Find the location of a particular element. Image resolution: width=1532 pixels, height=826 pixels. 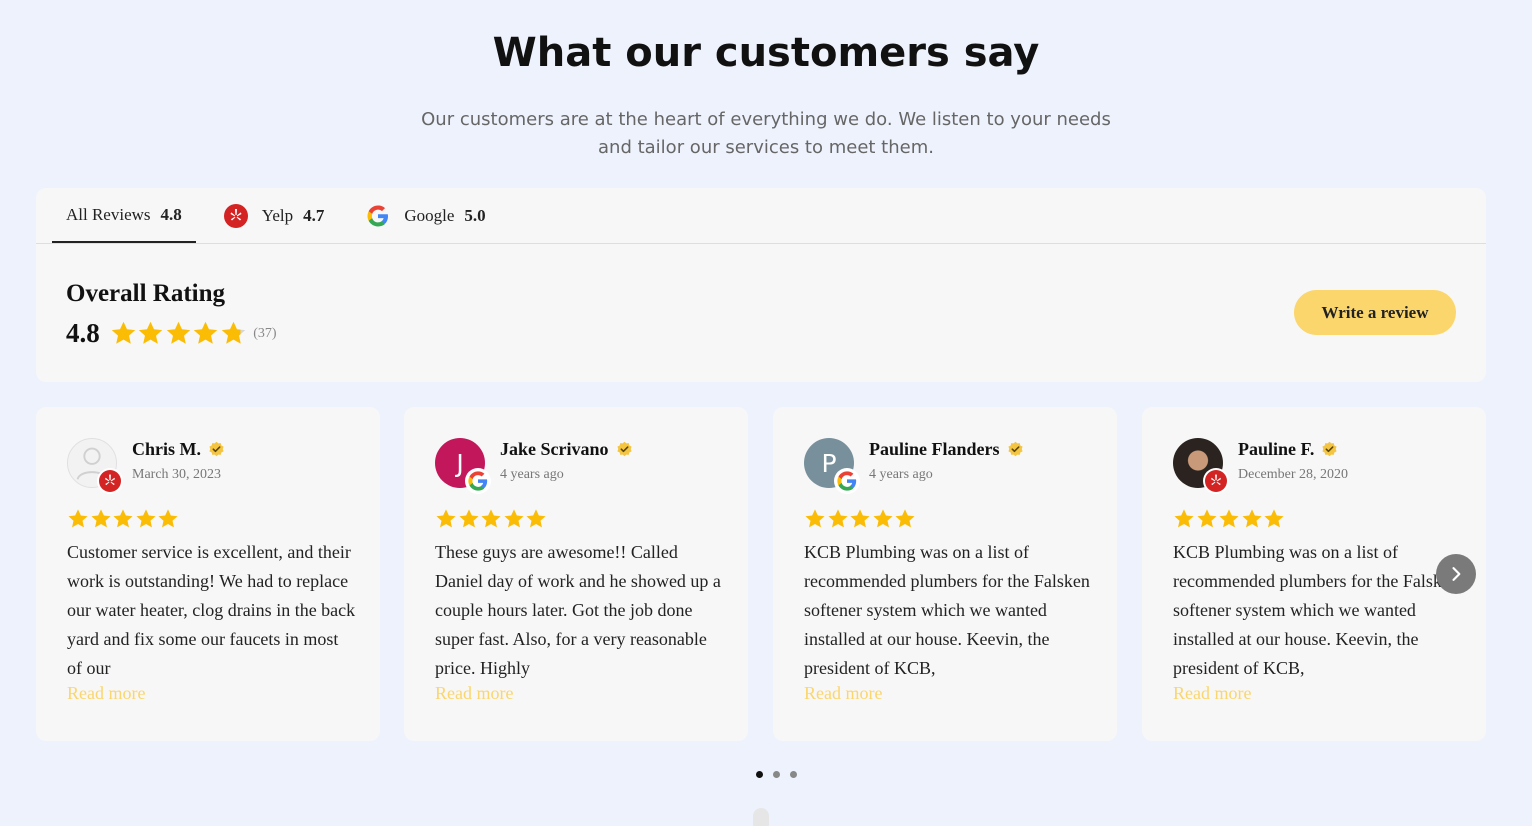

tab-label: All Reviews is located at coordinates (108, 214).